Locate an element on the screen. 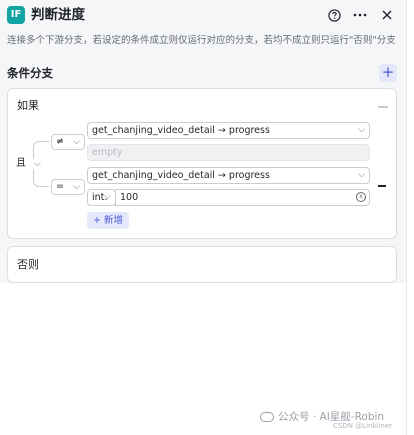 Image resolution: width=414 pixels, height=435 pixels. node-title: 判断进度 is located at coordinates (58, 15).